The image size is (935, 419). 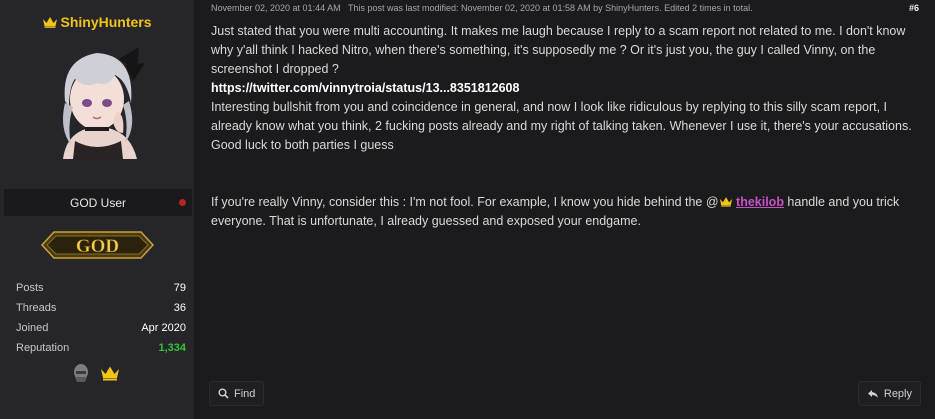 What do you see at coordinates (760, 202) in the screenshot?
I see `user-mention-link: thekilob` at bounding box center [760, 202].